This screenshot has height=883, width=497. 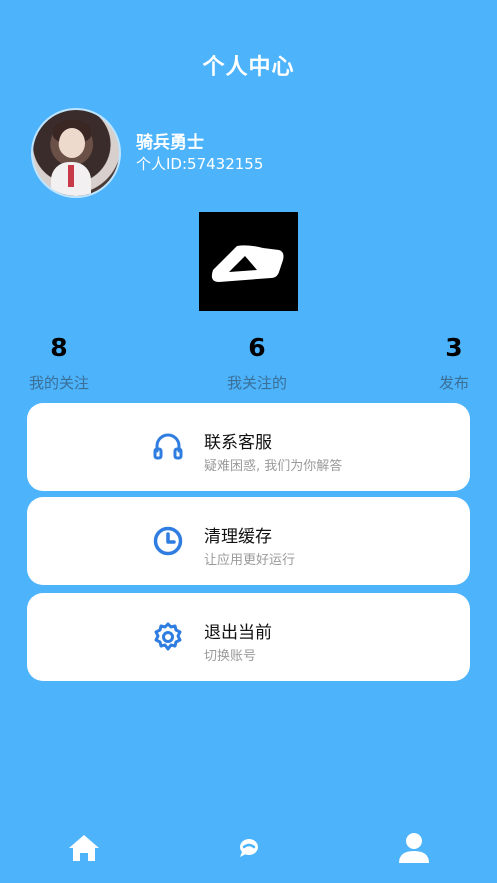 What do you see at coordinates (238, 537) in the screenshot?
I see `menu-title: 清理缓存` at bounding box center [238, 537].